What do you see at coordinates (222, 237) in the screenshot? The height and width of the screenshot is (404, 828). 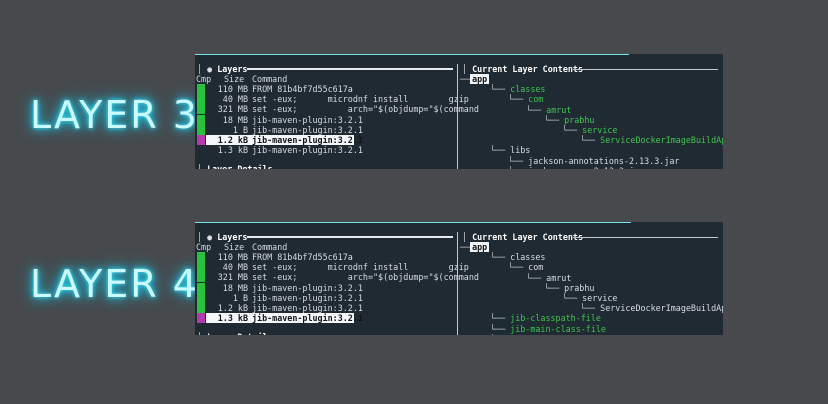 I see `layers-pane-header: │ ● Layers` at bounding box center [222, 237].